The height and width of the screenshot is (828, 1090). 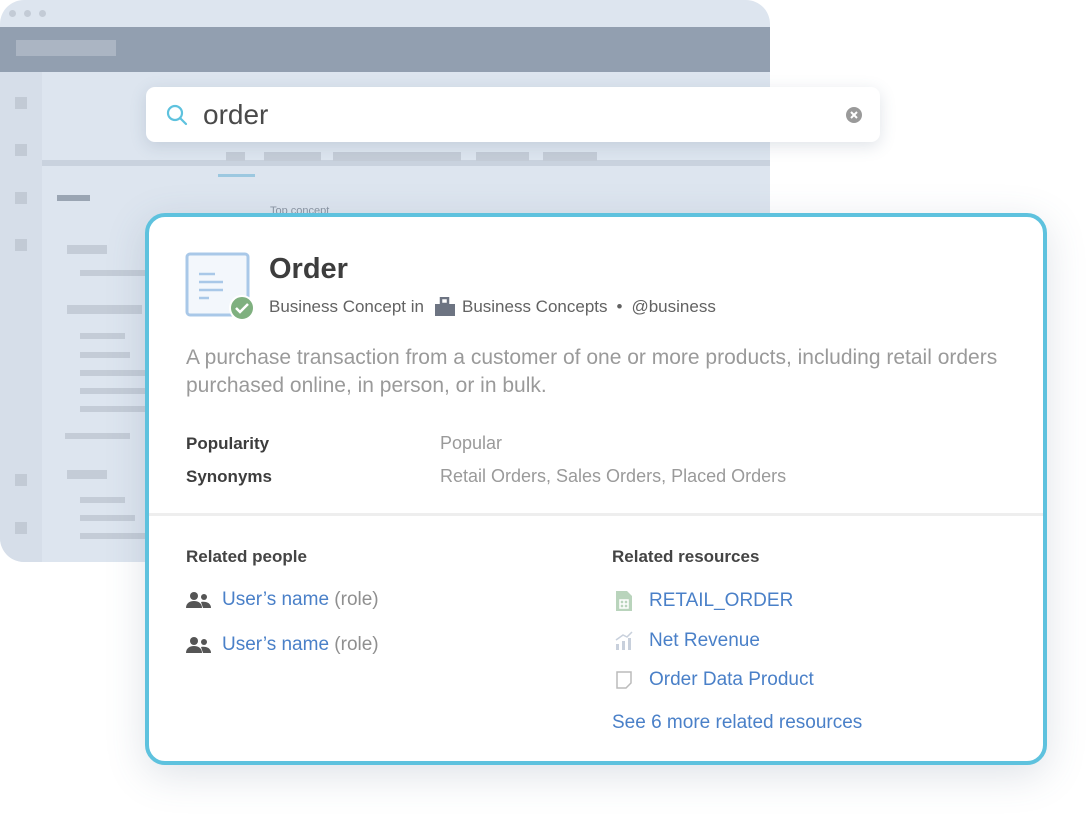 What do you see at coordinates (721, 601) in the screenshot?
I see `resource-link: RETAIL_ORDER` at bounding box center [721, 601].